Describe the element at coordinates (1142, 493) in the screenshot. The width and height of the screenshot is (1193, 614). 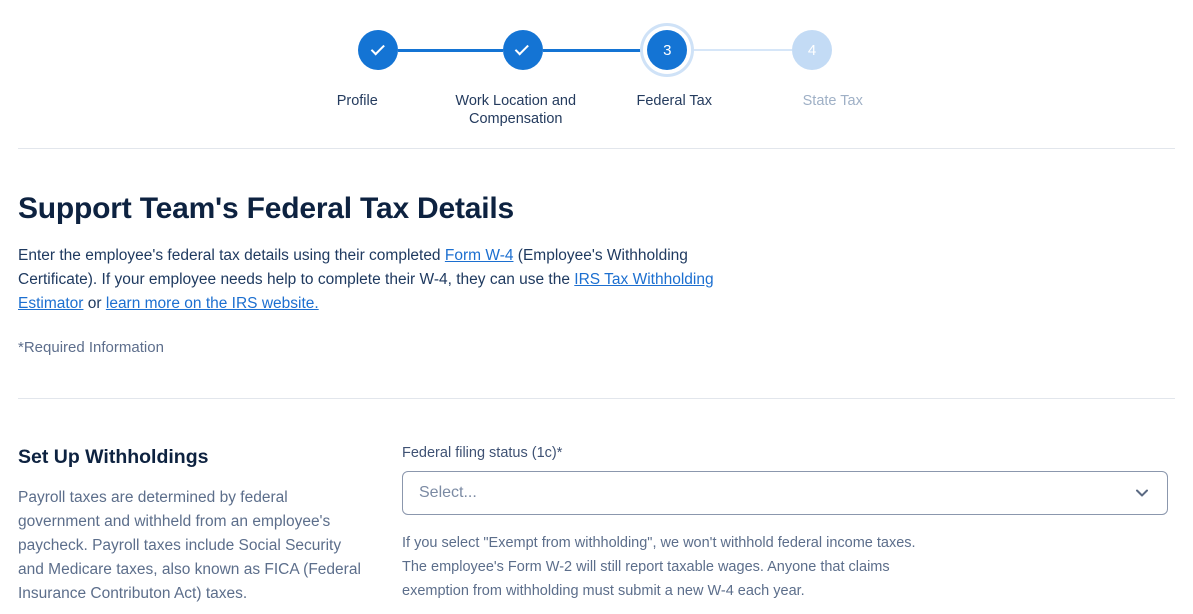
I see `chevron-down-icon` at that location.